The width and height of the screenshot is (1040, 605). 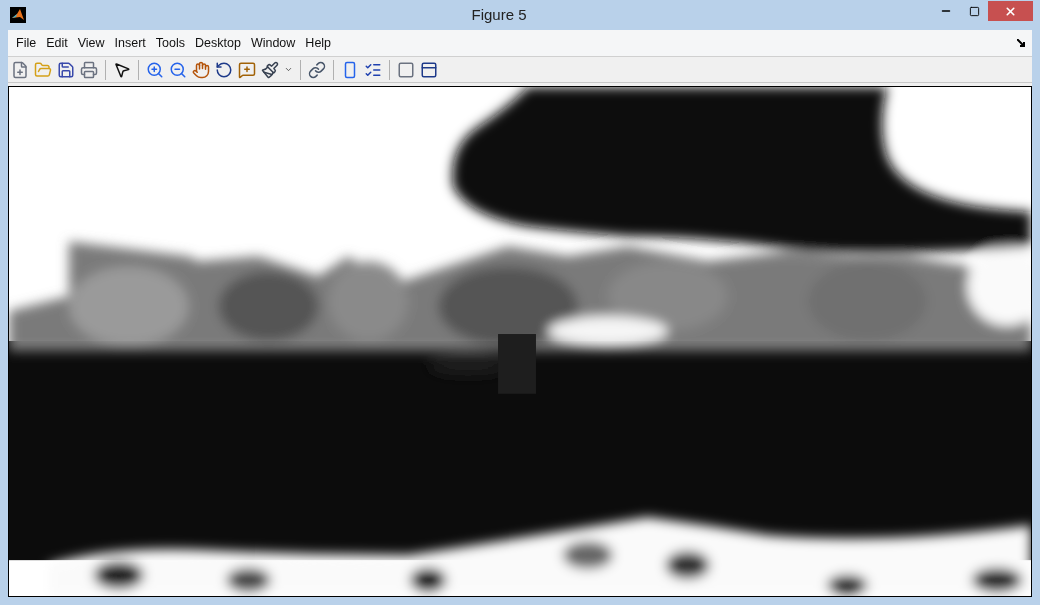 What do you see at coordinates (499, 14) in the screenshot?
I see `window-title: Figure 5` at bounding box center [499, 14].